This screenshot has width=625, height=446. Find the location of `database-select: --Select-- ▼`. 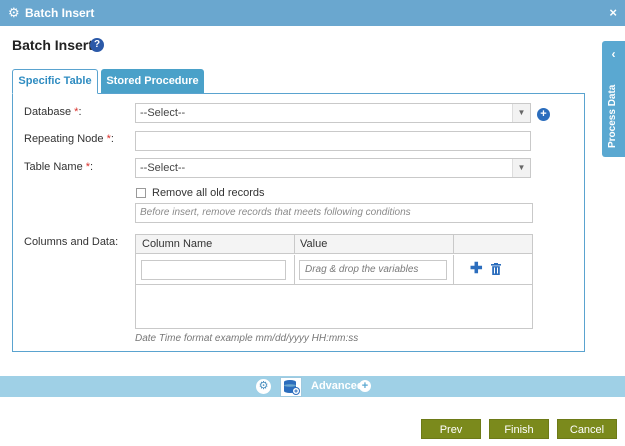

database-select: --Select-- ▼ is located at coordinates (333, 113).